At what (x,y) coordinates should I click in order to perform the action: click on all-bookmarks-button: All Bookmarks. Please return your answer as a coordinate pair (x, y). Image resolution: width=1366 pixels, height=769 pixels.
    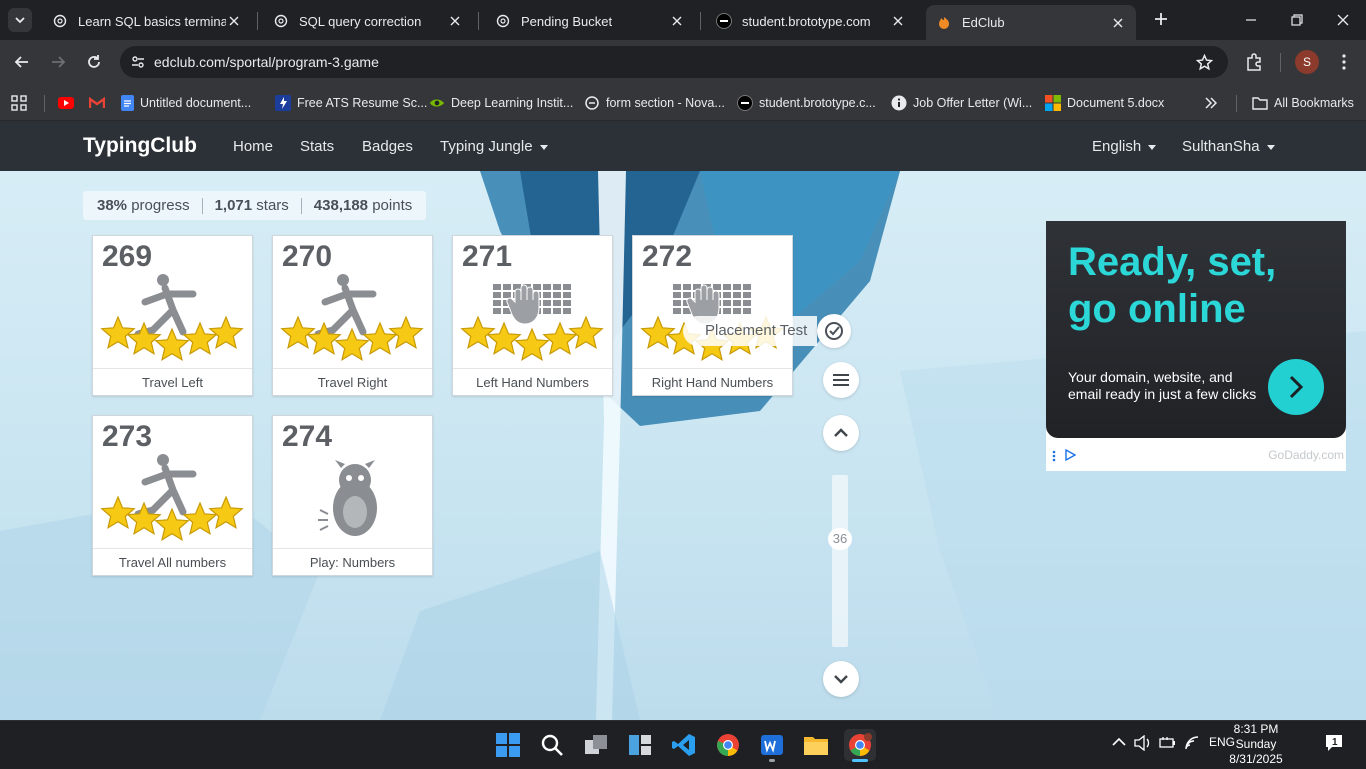
    Looking at the image, I should click on (1303, 103).